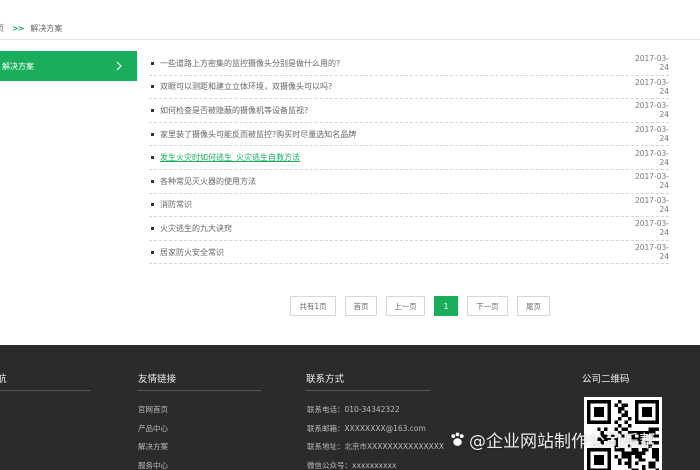  What do you see at coordinates (68, 66) in the screenshot?
I see `sidebar-item-solutions: 解决方案` at bounding box center [68, 66].